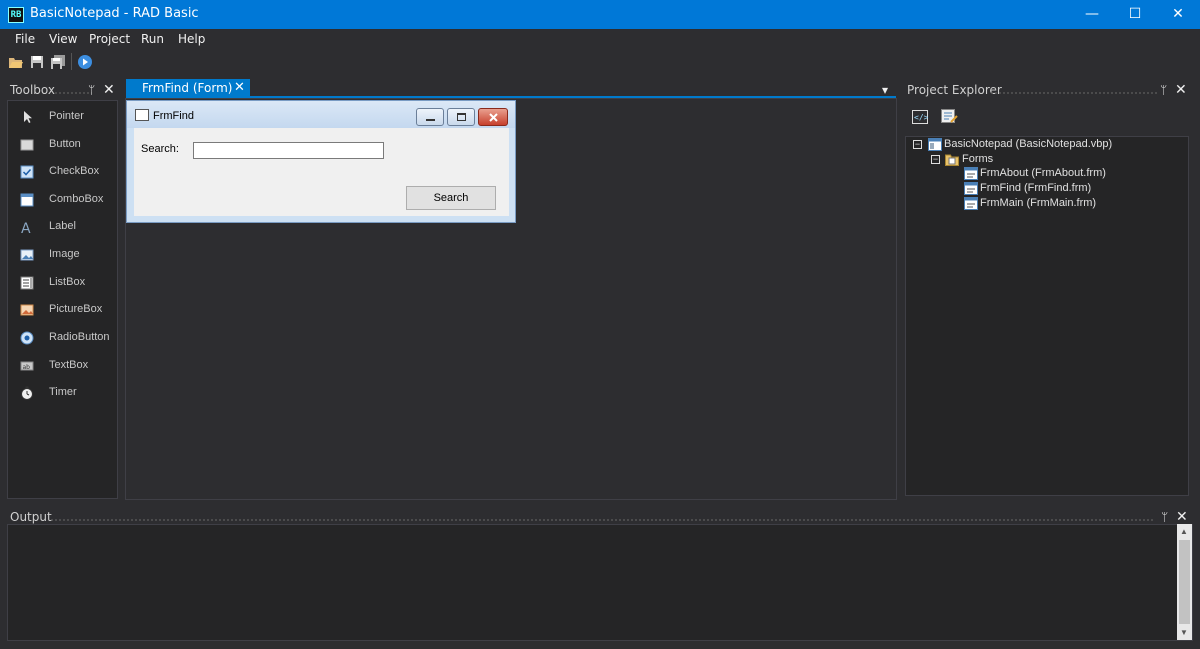 This screenshot has height=649, width=1200. Describe the element at coordinates (1184, 632) in the screenshot. I see `scroll-down-icon: ▼` at that location.